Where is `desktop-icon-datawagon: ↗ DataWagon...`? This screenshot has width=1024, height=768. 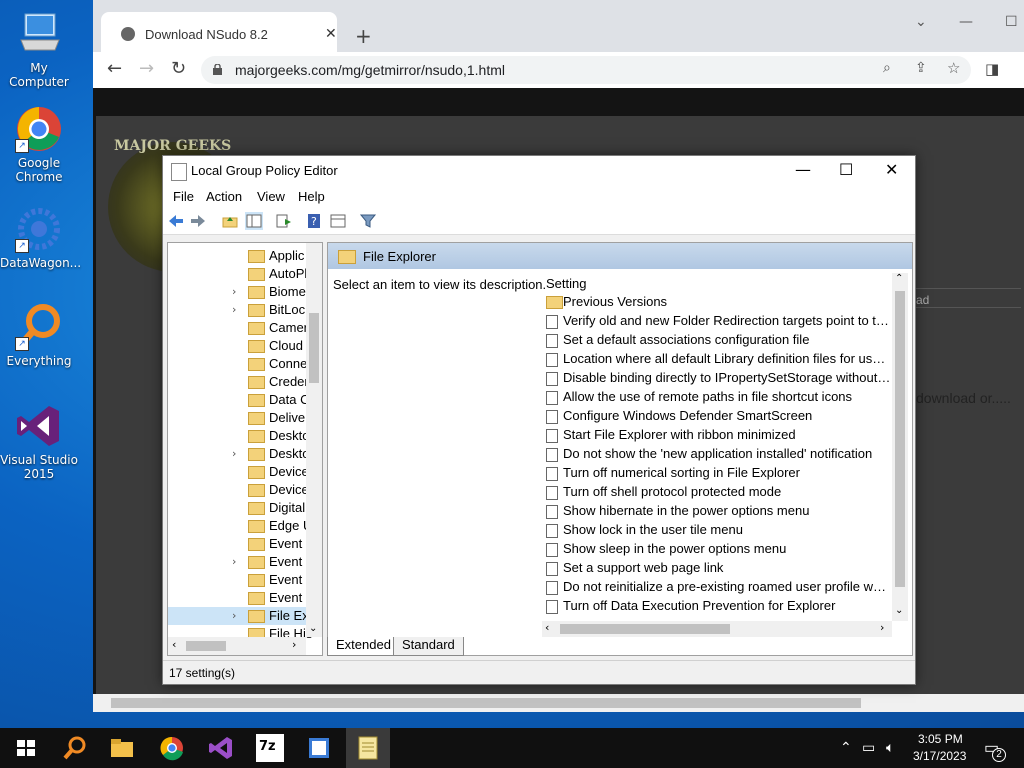 desktop-icon-datawagon: ↗ DataWagon... is located at coordinates (40, 237).